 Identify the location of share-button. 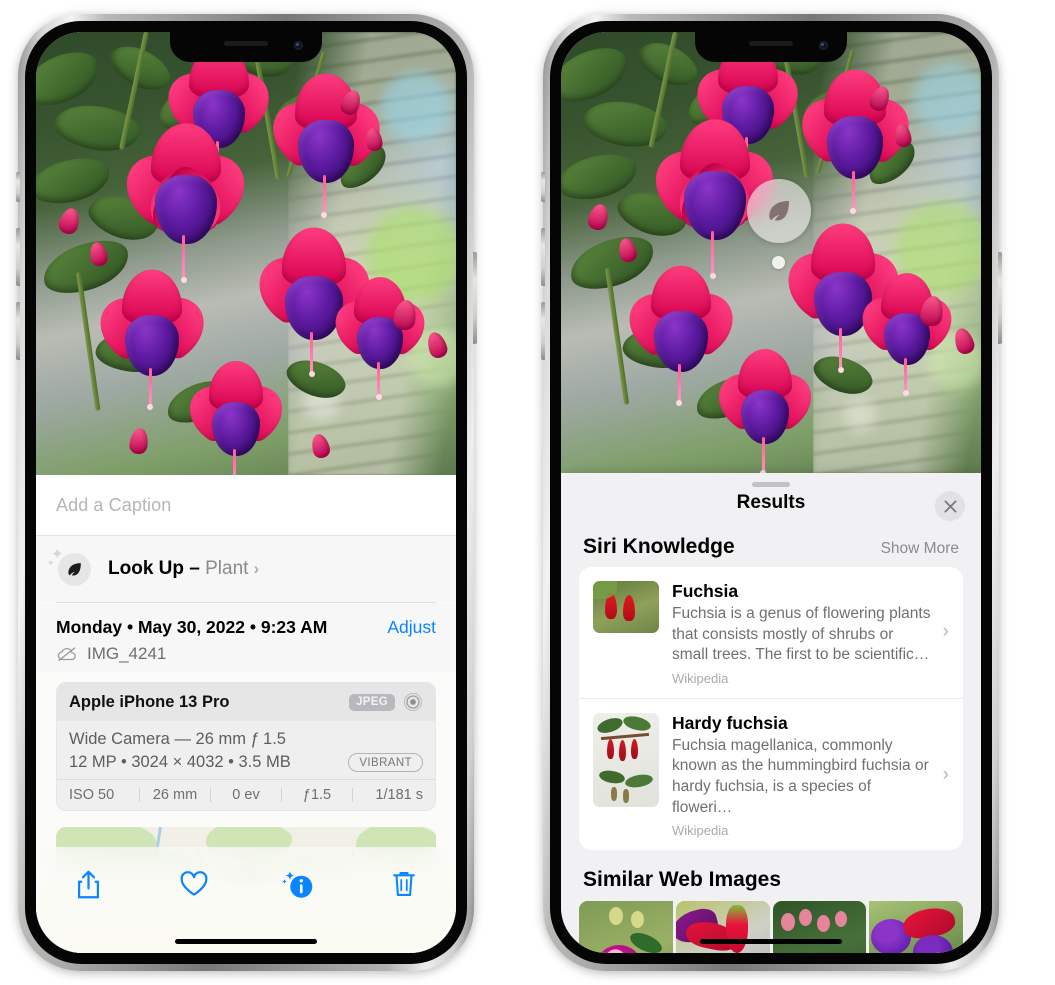
(89, 884).